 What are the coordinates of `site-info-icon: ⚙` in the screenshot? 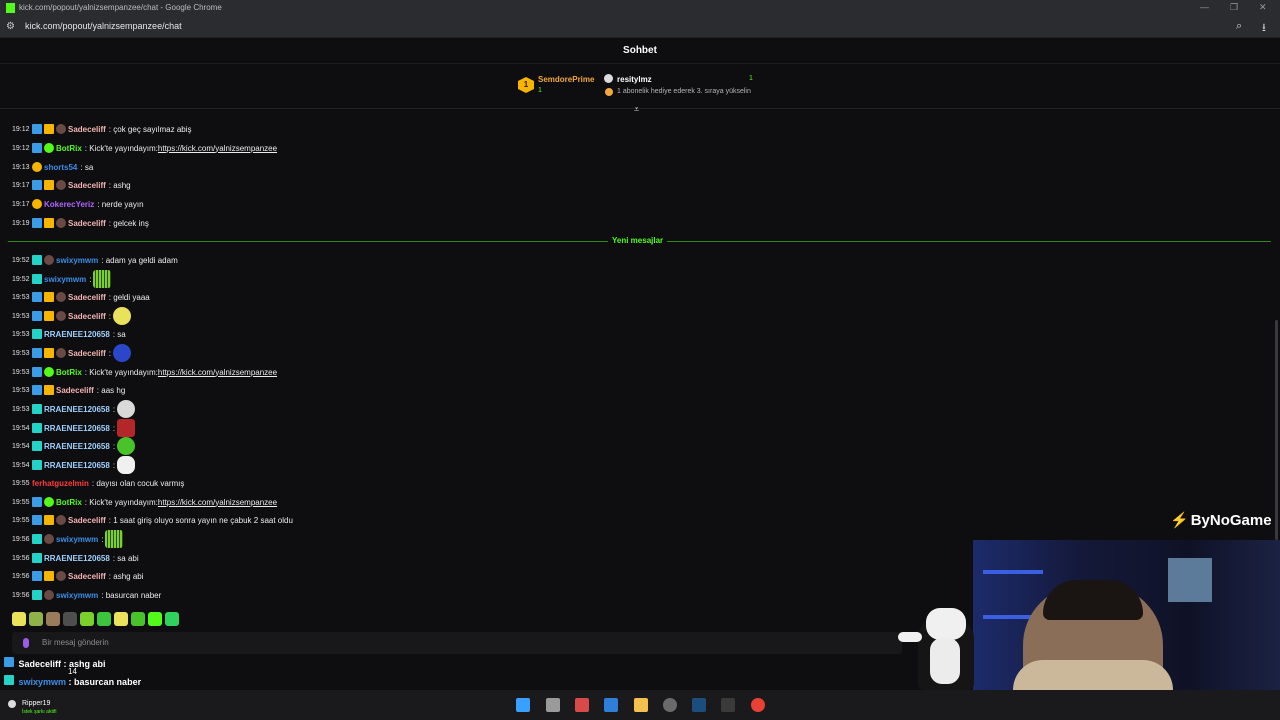 It's located at (11, 26).